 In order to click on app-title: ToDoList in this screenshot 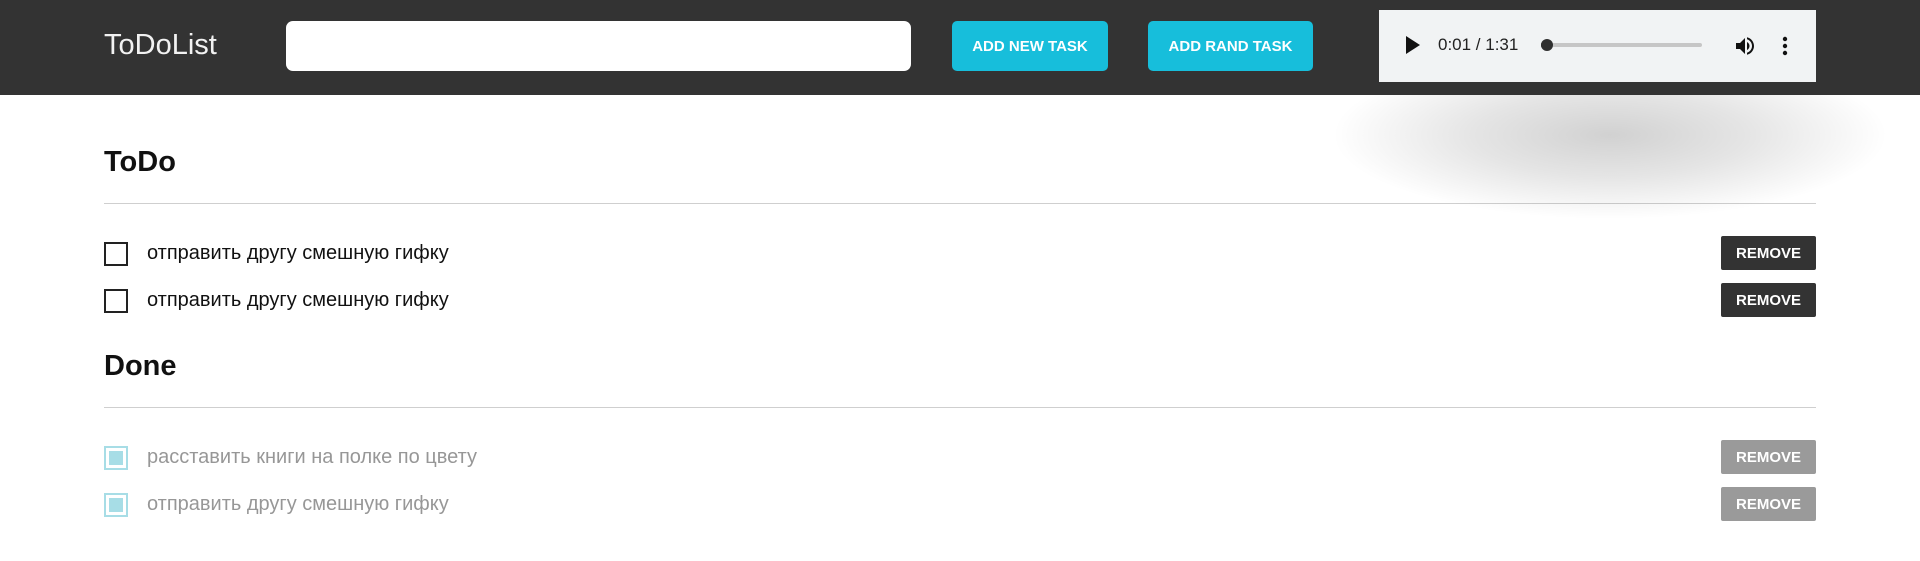, I will do `click(160, 45)`.